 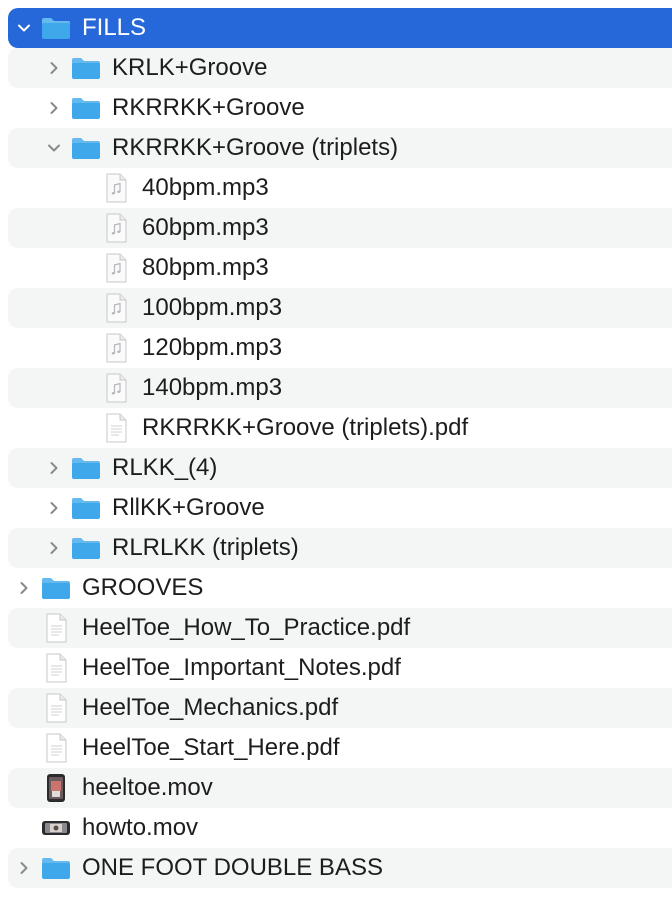 I want to click on row-140bpm: 140bpm.mp3, so click(x=340, y=388).